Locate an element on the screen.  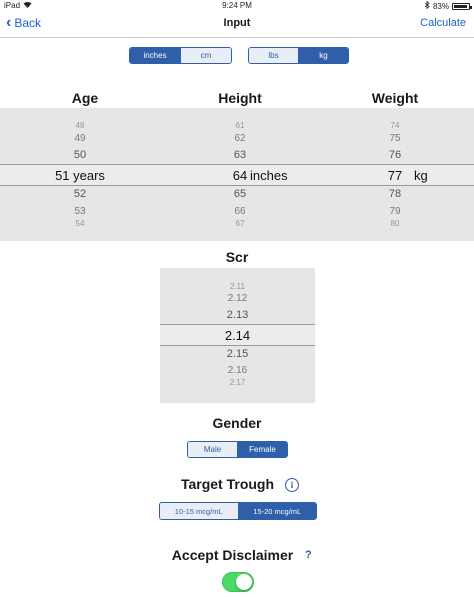
navigation-bar: ‹ Back Input Calculate is located at coordinates (237, 25).